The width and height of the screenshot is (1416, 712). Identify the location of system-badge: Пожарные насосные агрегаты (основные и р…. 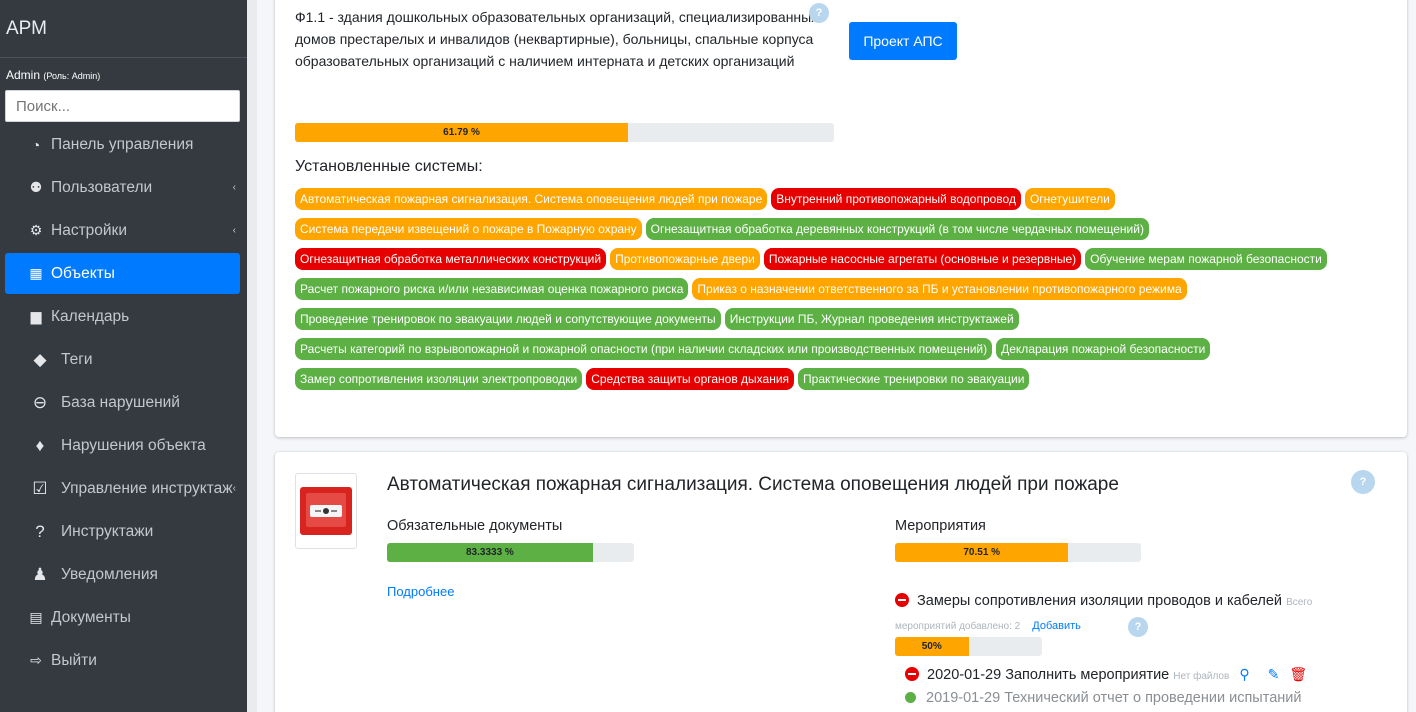
(922, 259).